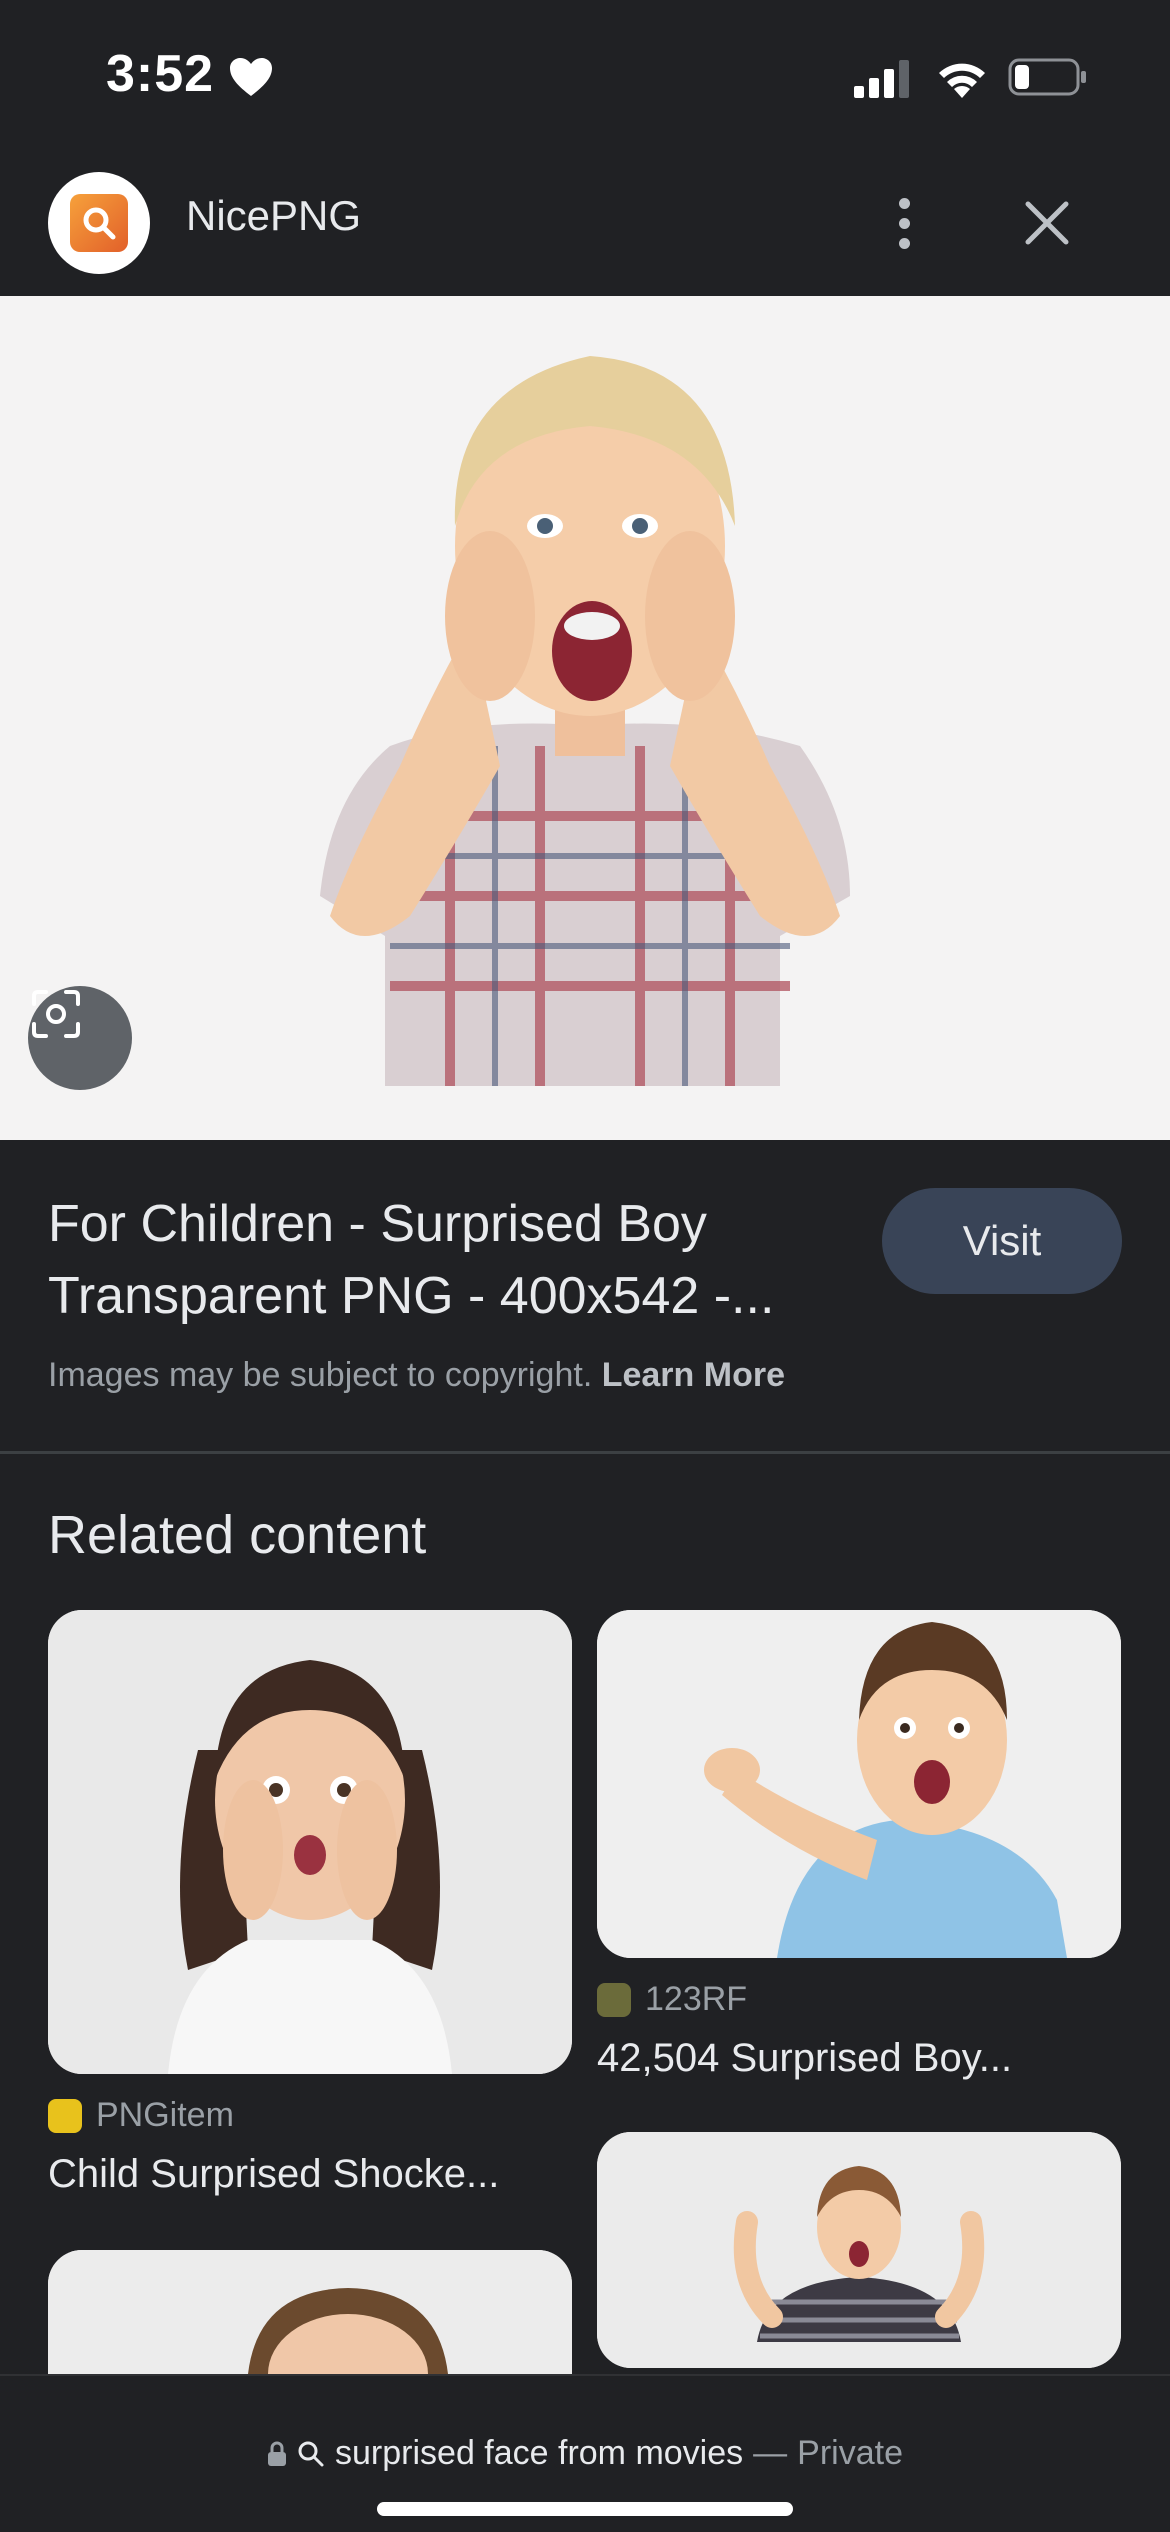 This screenshot has width=1170, height=2532. Describe the element at coordinates (1002, 1241) in the screenshot. I see `visit-button: Visit` at that location.